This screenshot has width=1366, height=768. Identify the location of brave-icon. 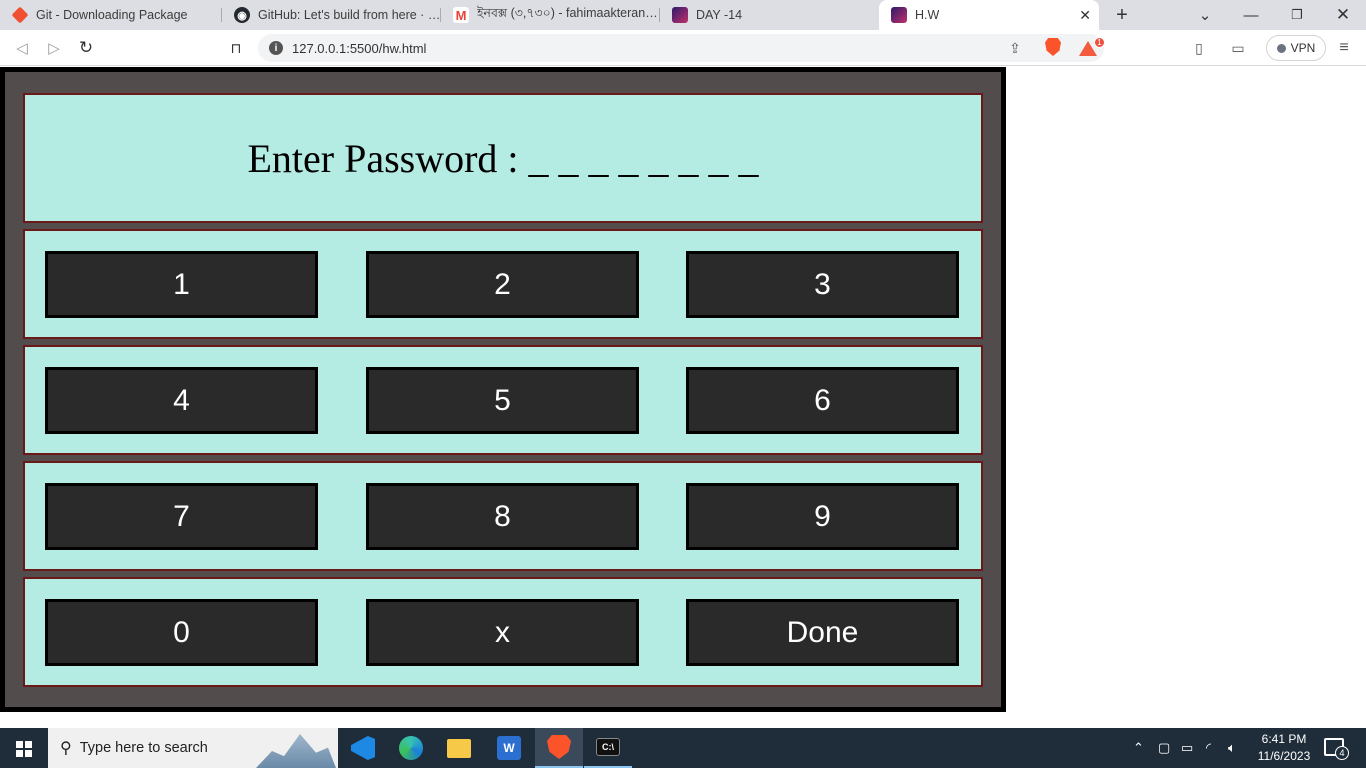
(559, 747).